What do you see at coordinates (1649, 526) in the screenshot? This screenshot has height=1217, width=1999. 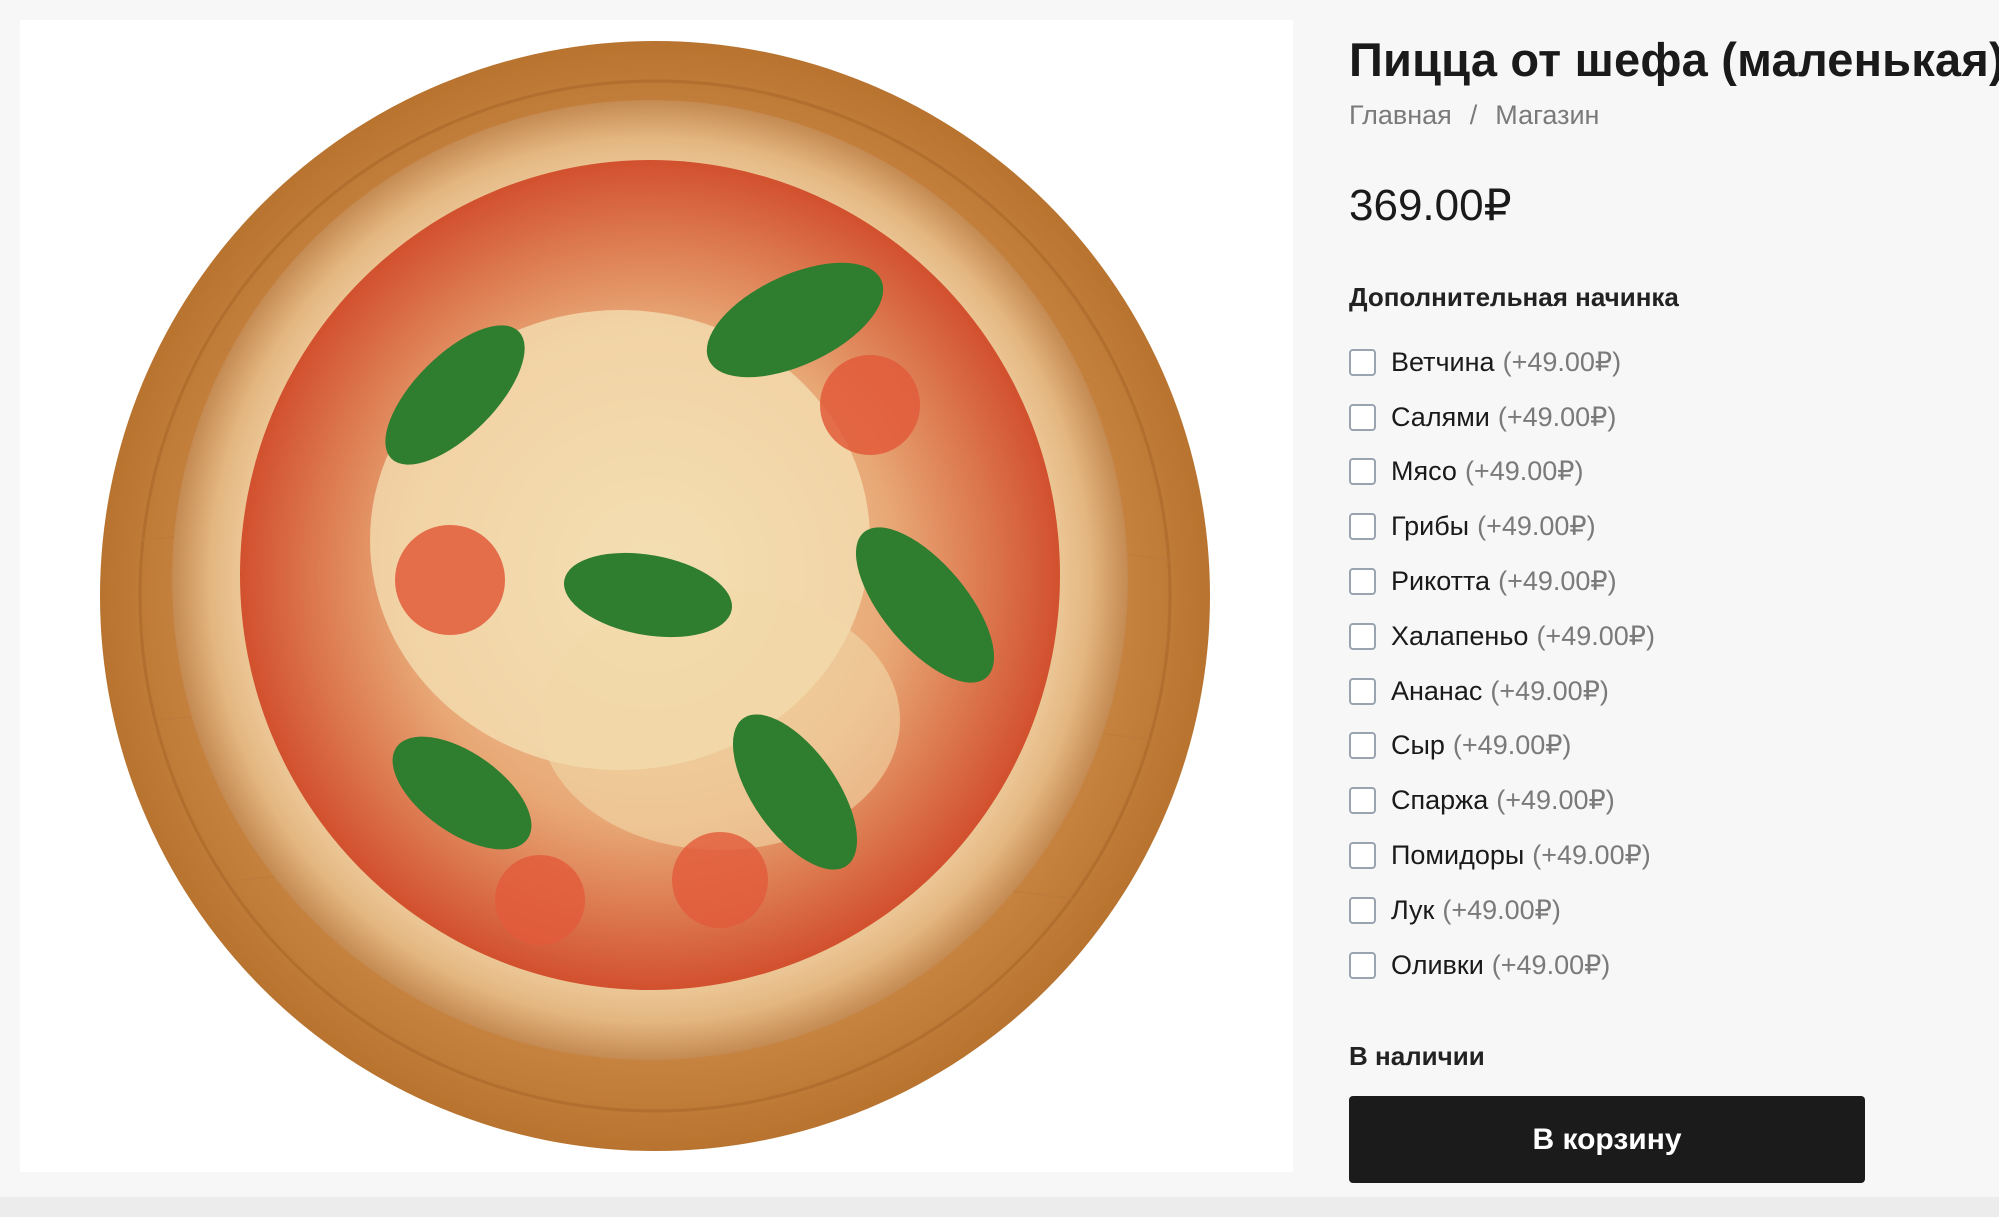 I see `addon-option: Грибы (+49.00₽)` at bounding box center [1649, 526].